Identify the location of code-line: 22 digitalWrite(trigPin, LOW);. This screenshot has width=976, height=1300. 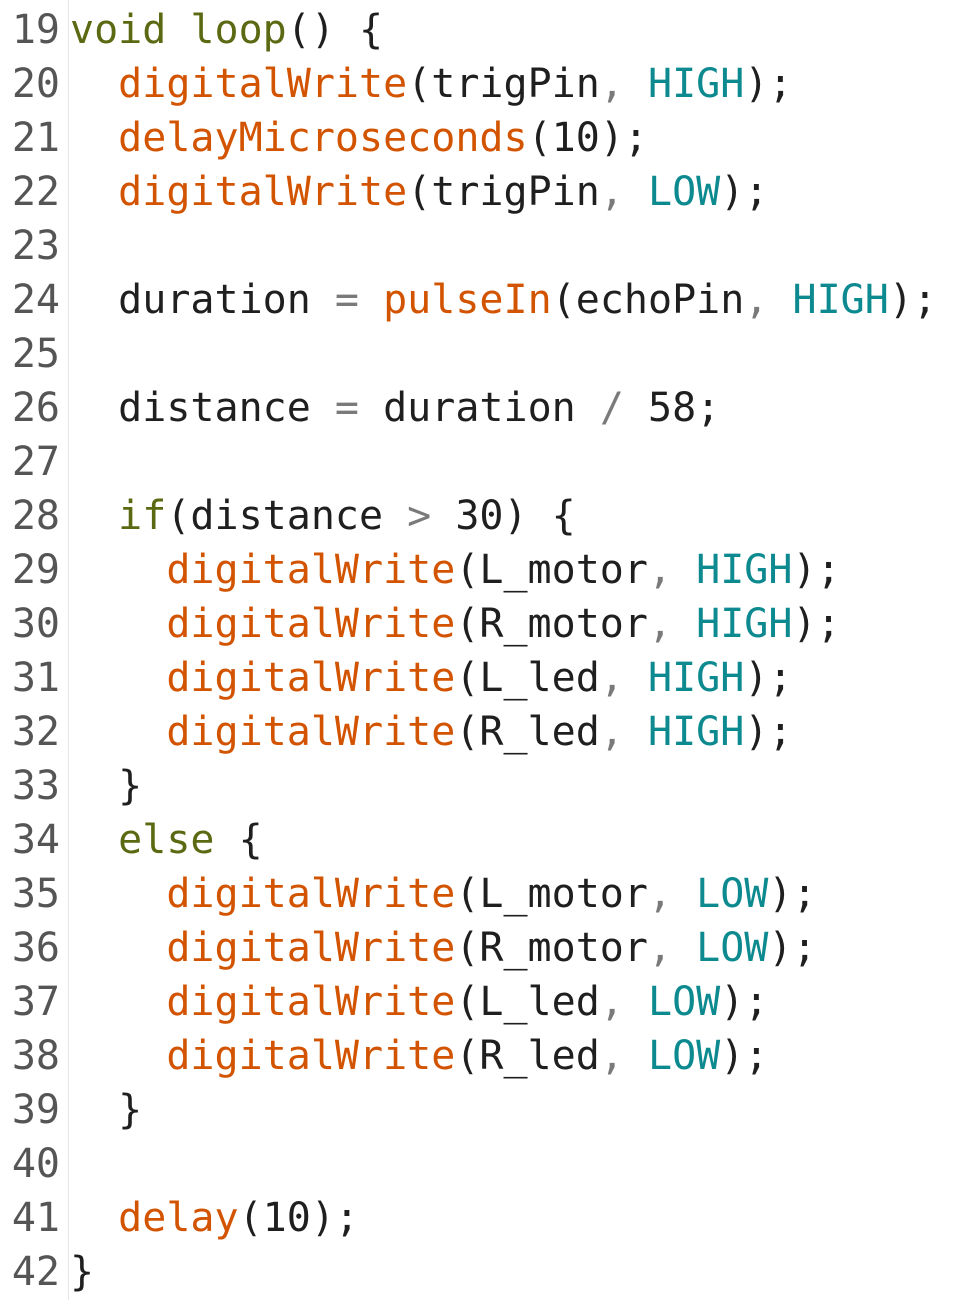
(488, 192).